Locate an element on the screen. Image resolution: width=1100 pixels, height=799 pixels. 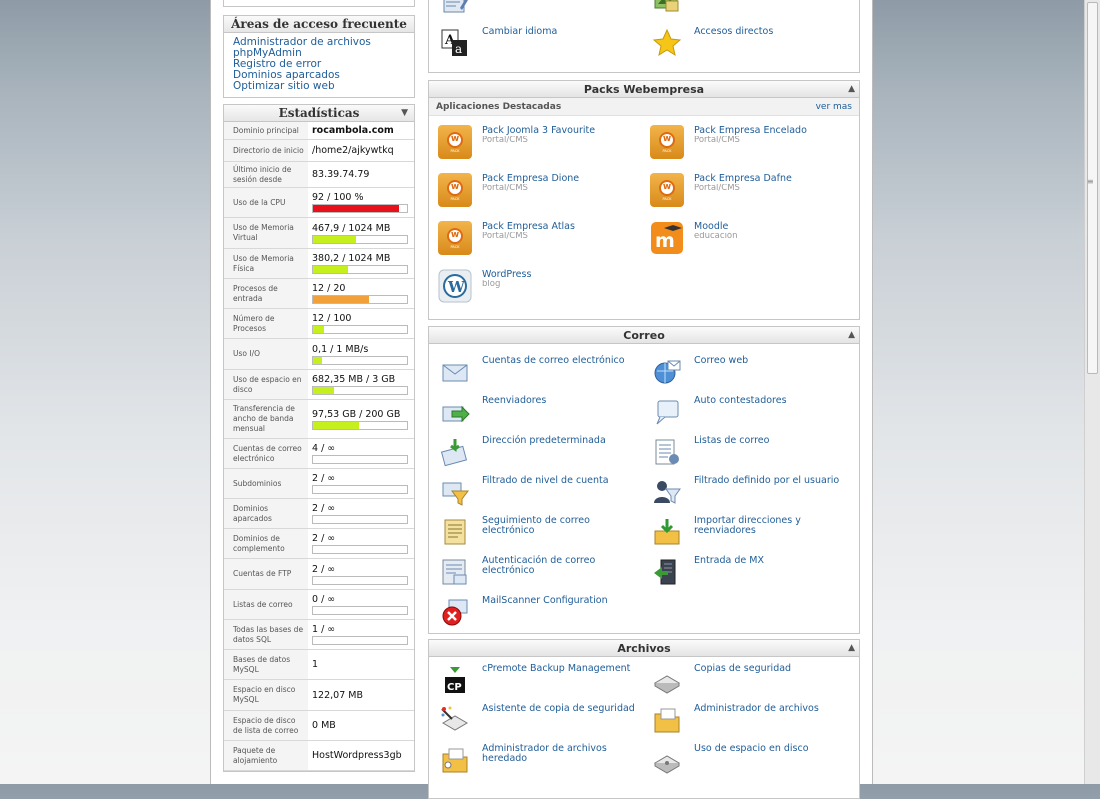
item-text: Cambiar idioma is located at coordinates (519, 43).